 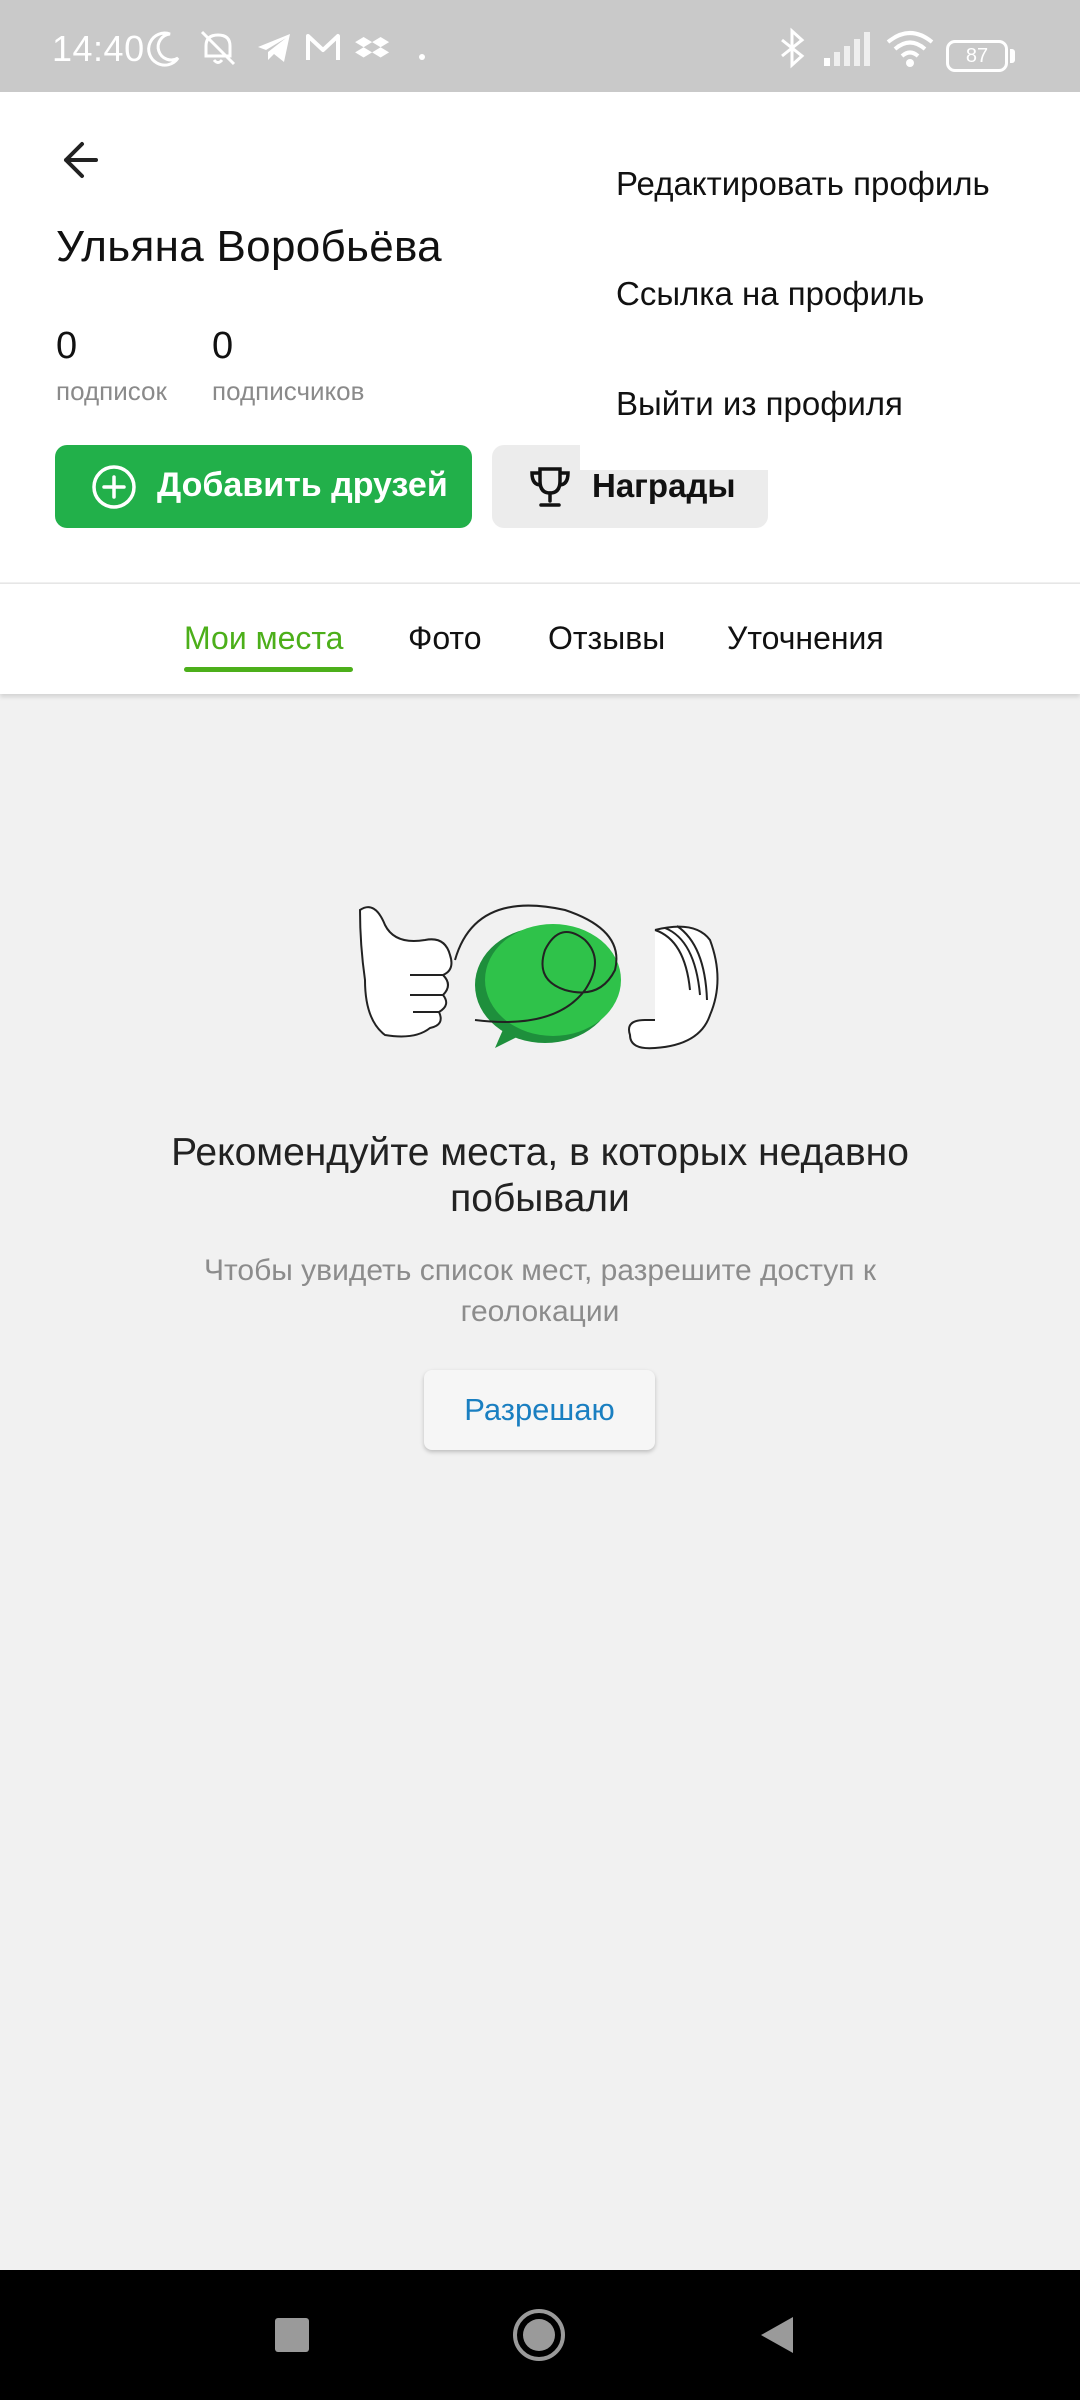 What do you see at coordinates (249, 246) in the screenshot?
I see `profile-name: Ульяна Воробьёва` at bounding box center [249, 246].